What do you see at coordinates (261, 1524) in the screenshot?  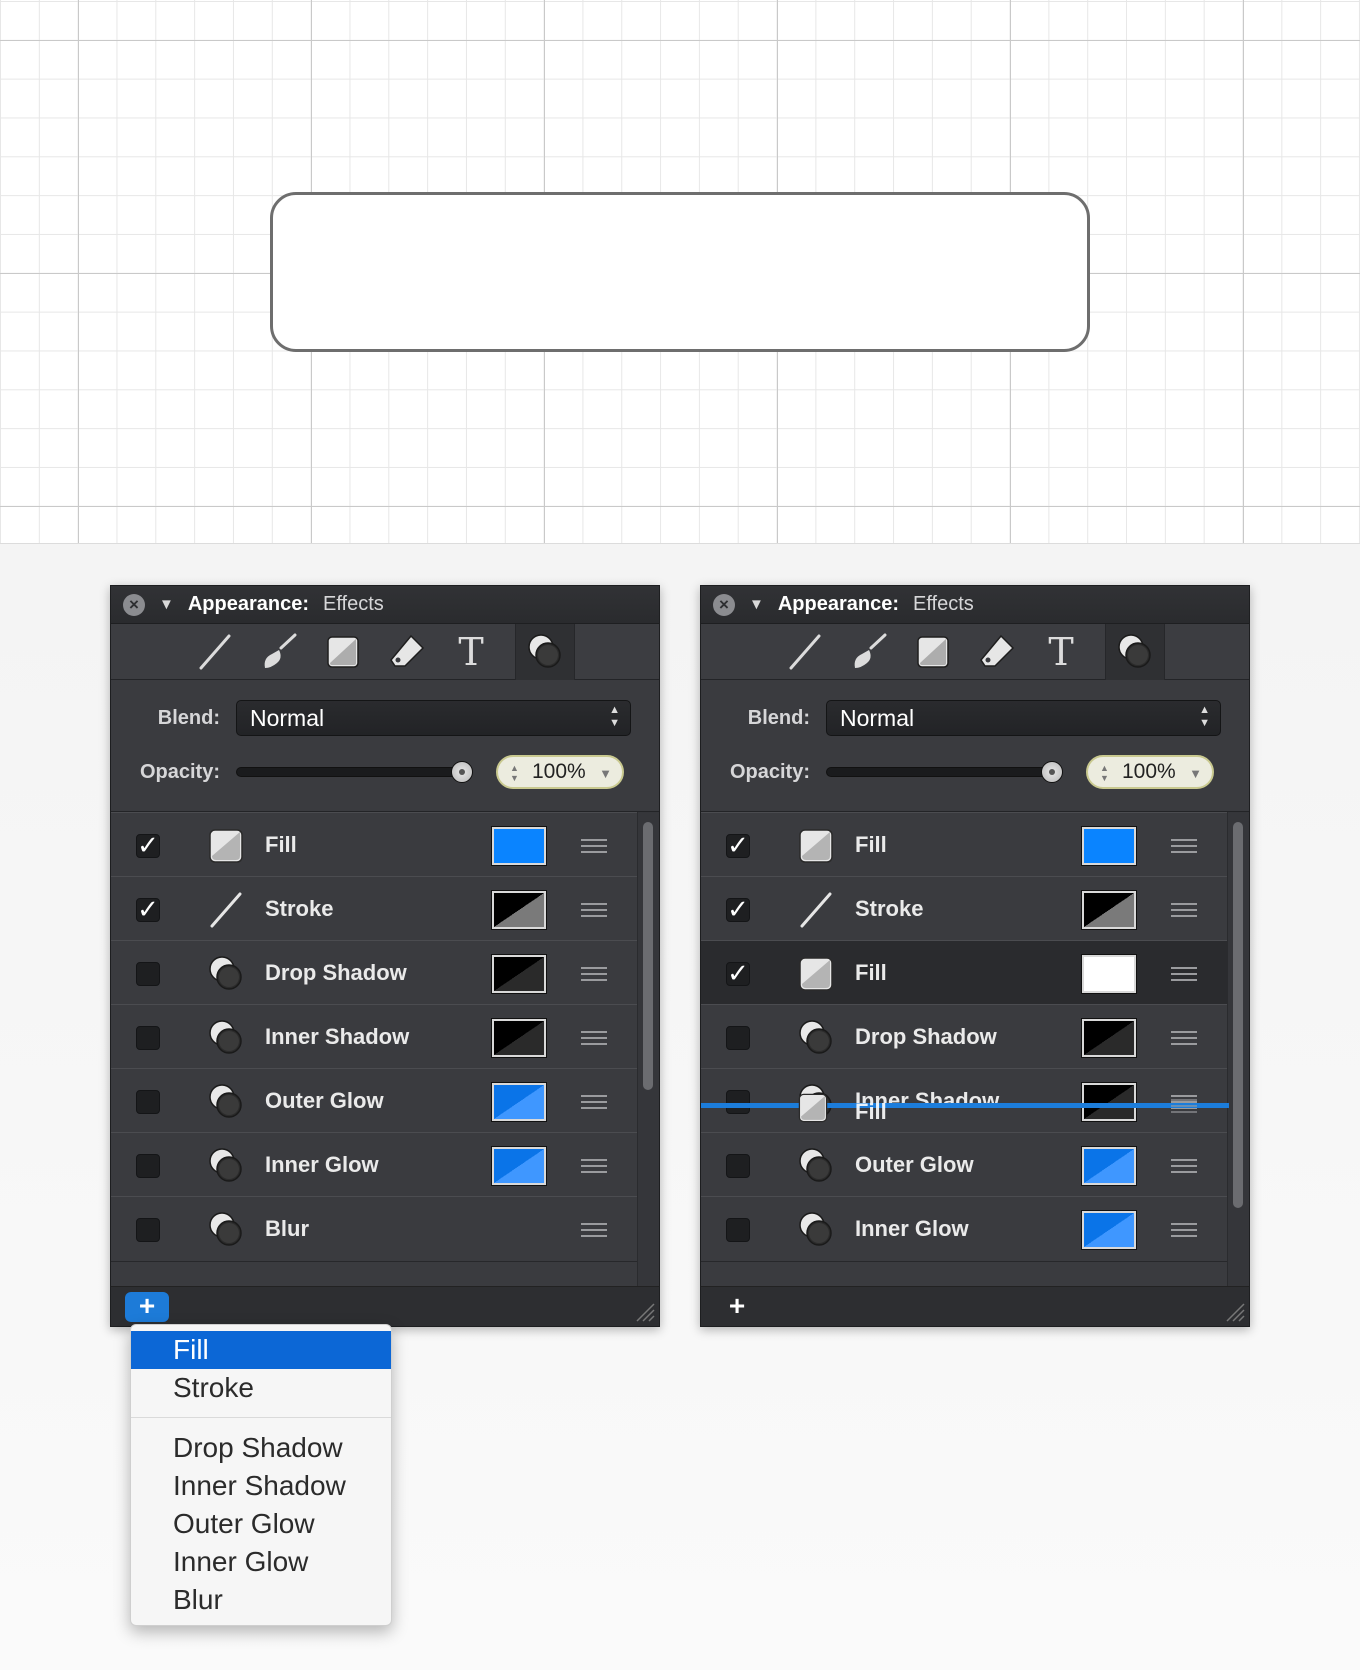 I see `menu-item-outer-glow: Outer Glow` at bounding box center [261, 1524].